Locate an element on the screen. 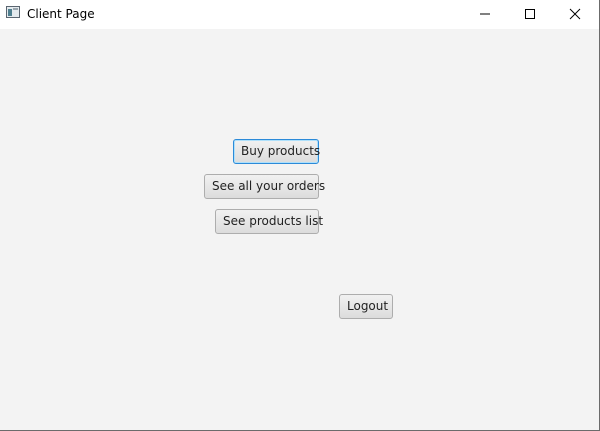 The width and height of the screenshot is (600, 431). window-title: Client Page is located at coordinates (61, 14).